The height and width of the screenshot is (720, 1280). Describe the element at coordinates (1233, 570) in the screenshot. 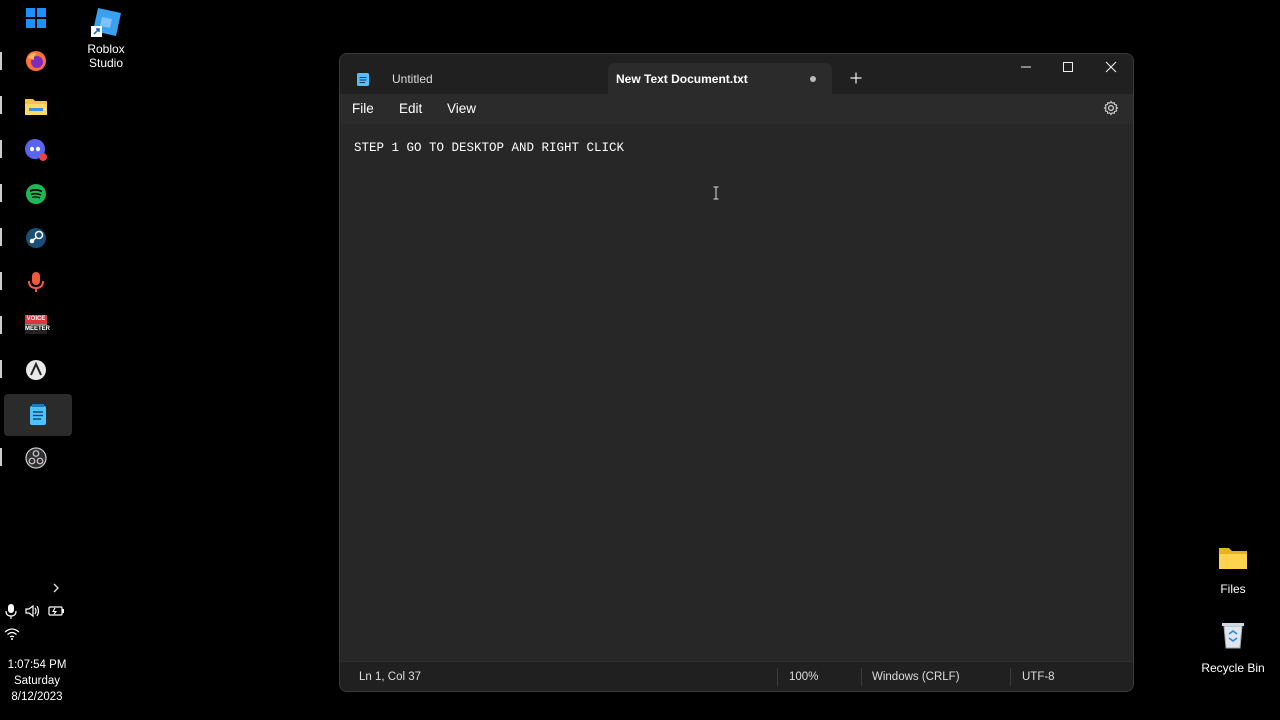

I see `desktop-icon-files: Files` at that location.